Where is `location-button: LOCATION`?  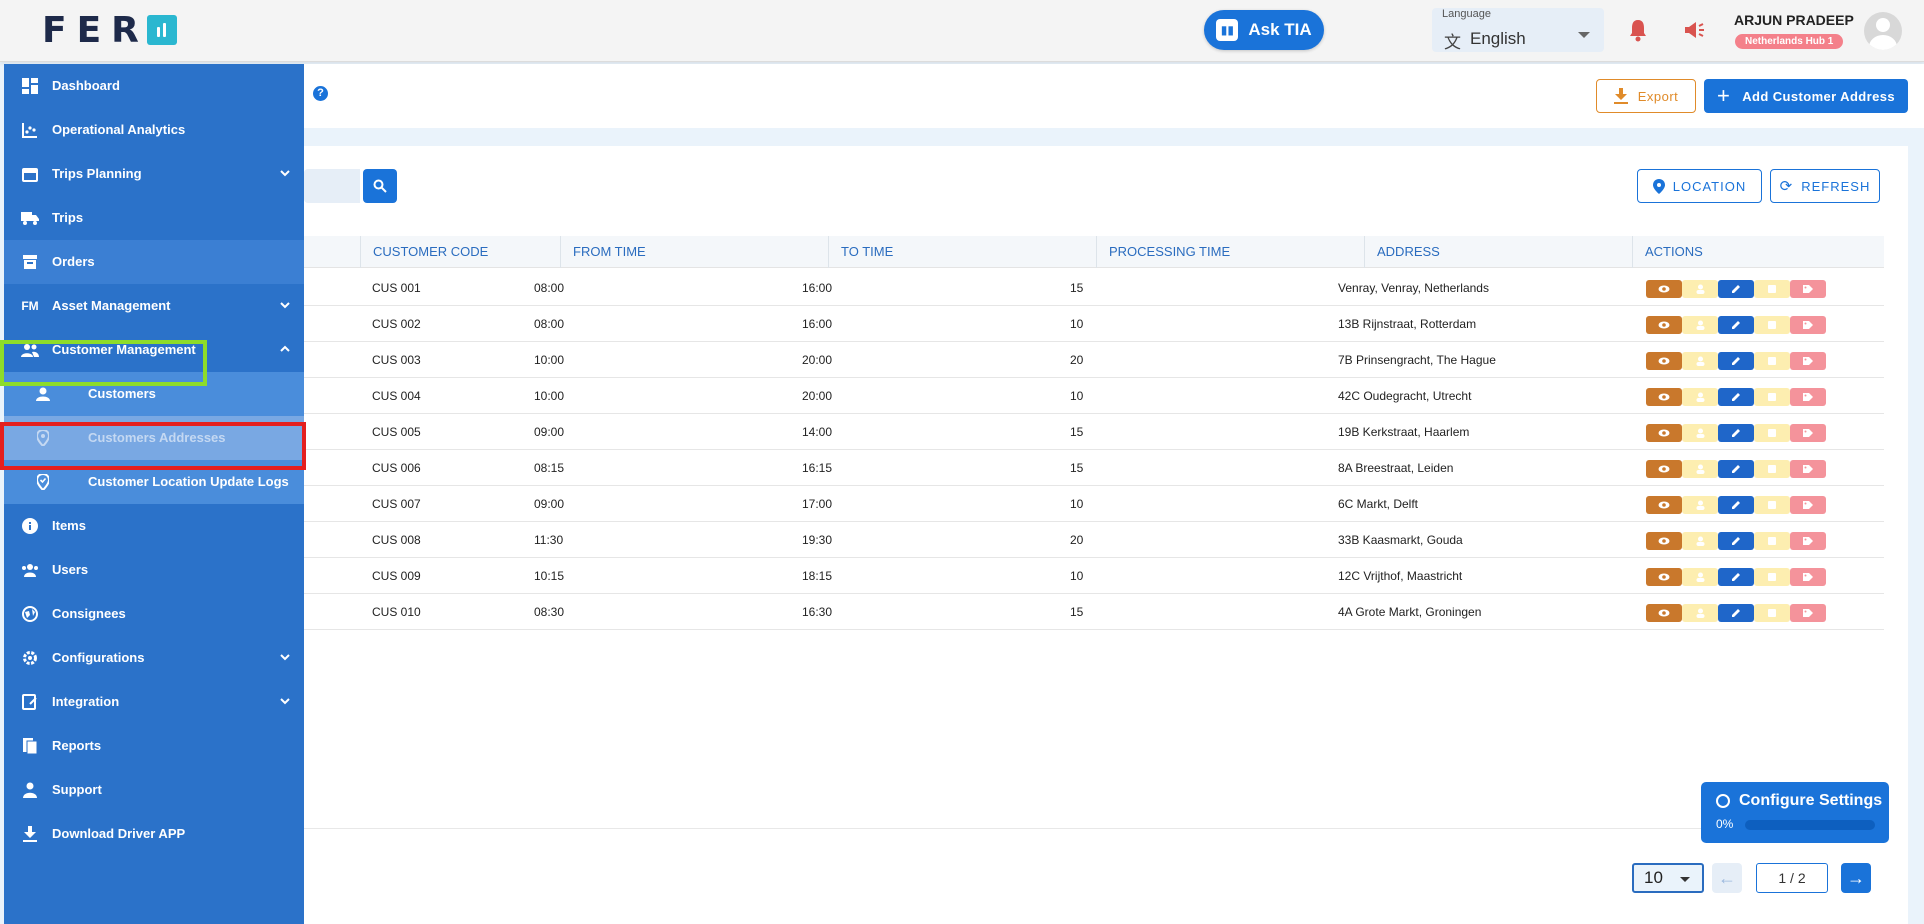
location-button: LOCATION is located at coordinates (1699, 186).